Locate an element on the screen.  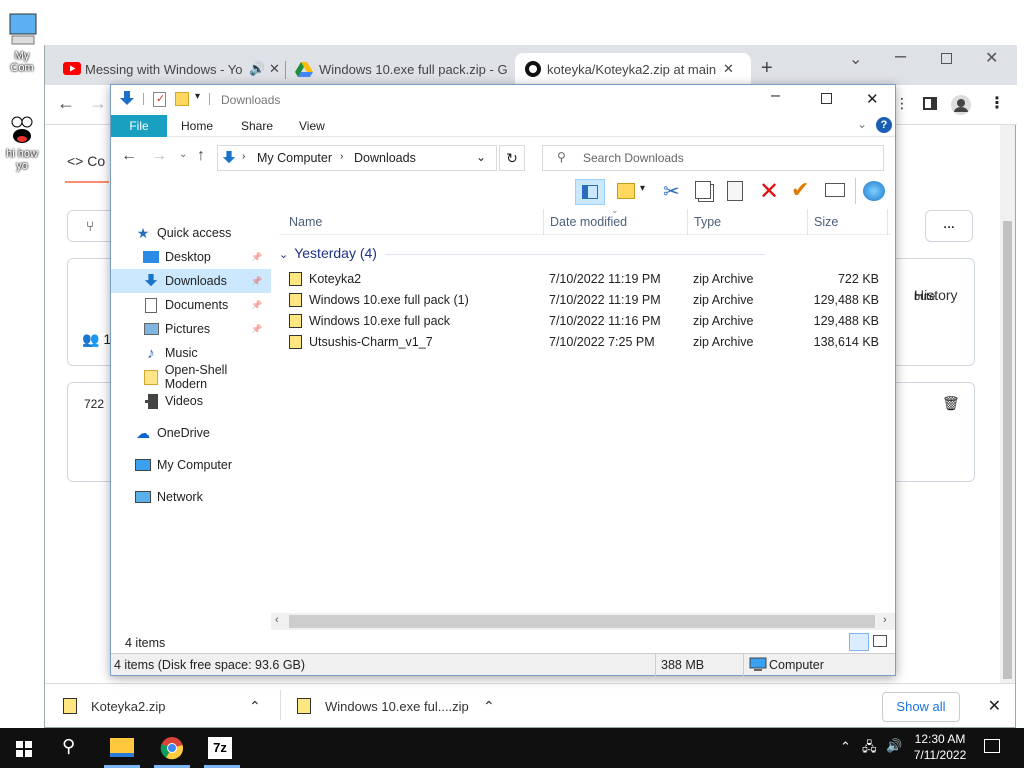
properties-icon: ✓ is located at coordinates (159, 99).